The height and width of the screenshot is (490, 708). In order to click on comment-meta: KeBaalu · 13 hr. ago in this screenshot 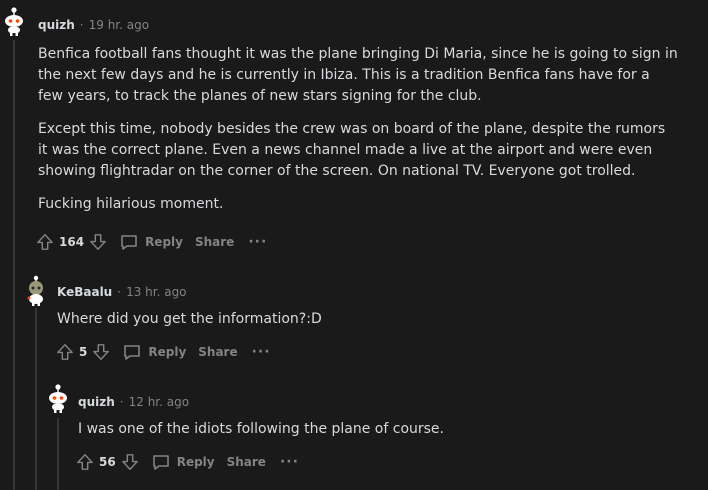, I will do `click(122, 292)`.